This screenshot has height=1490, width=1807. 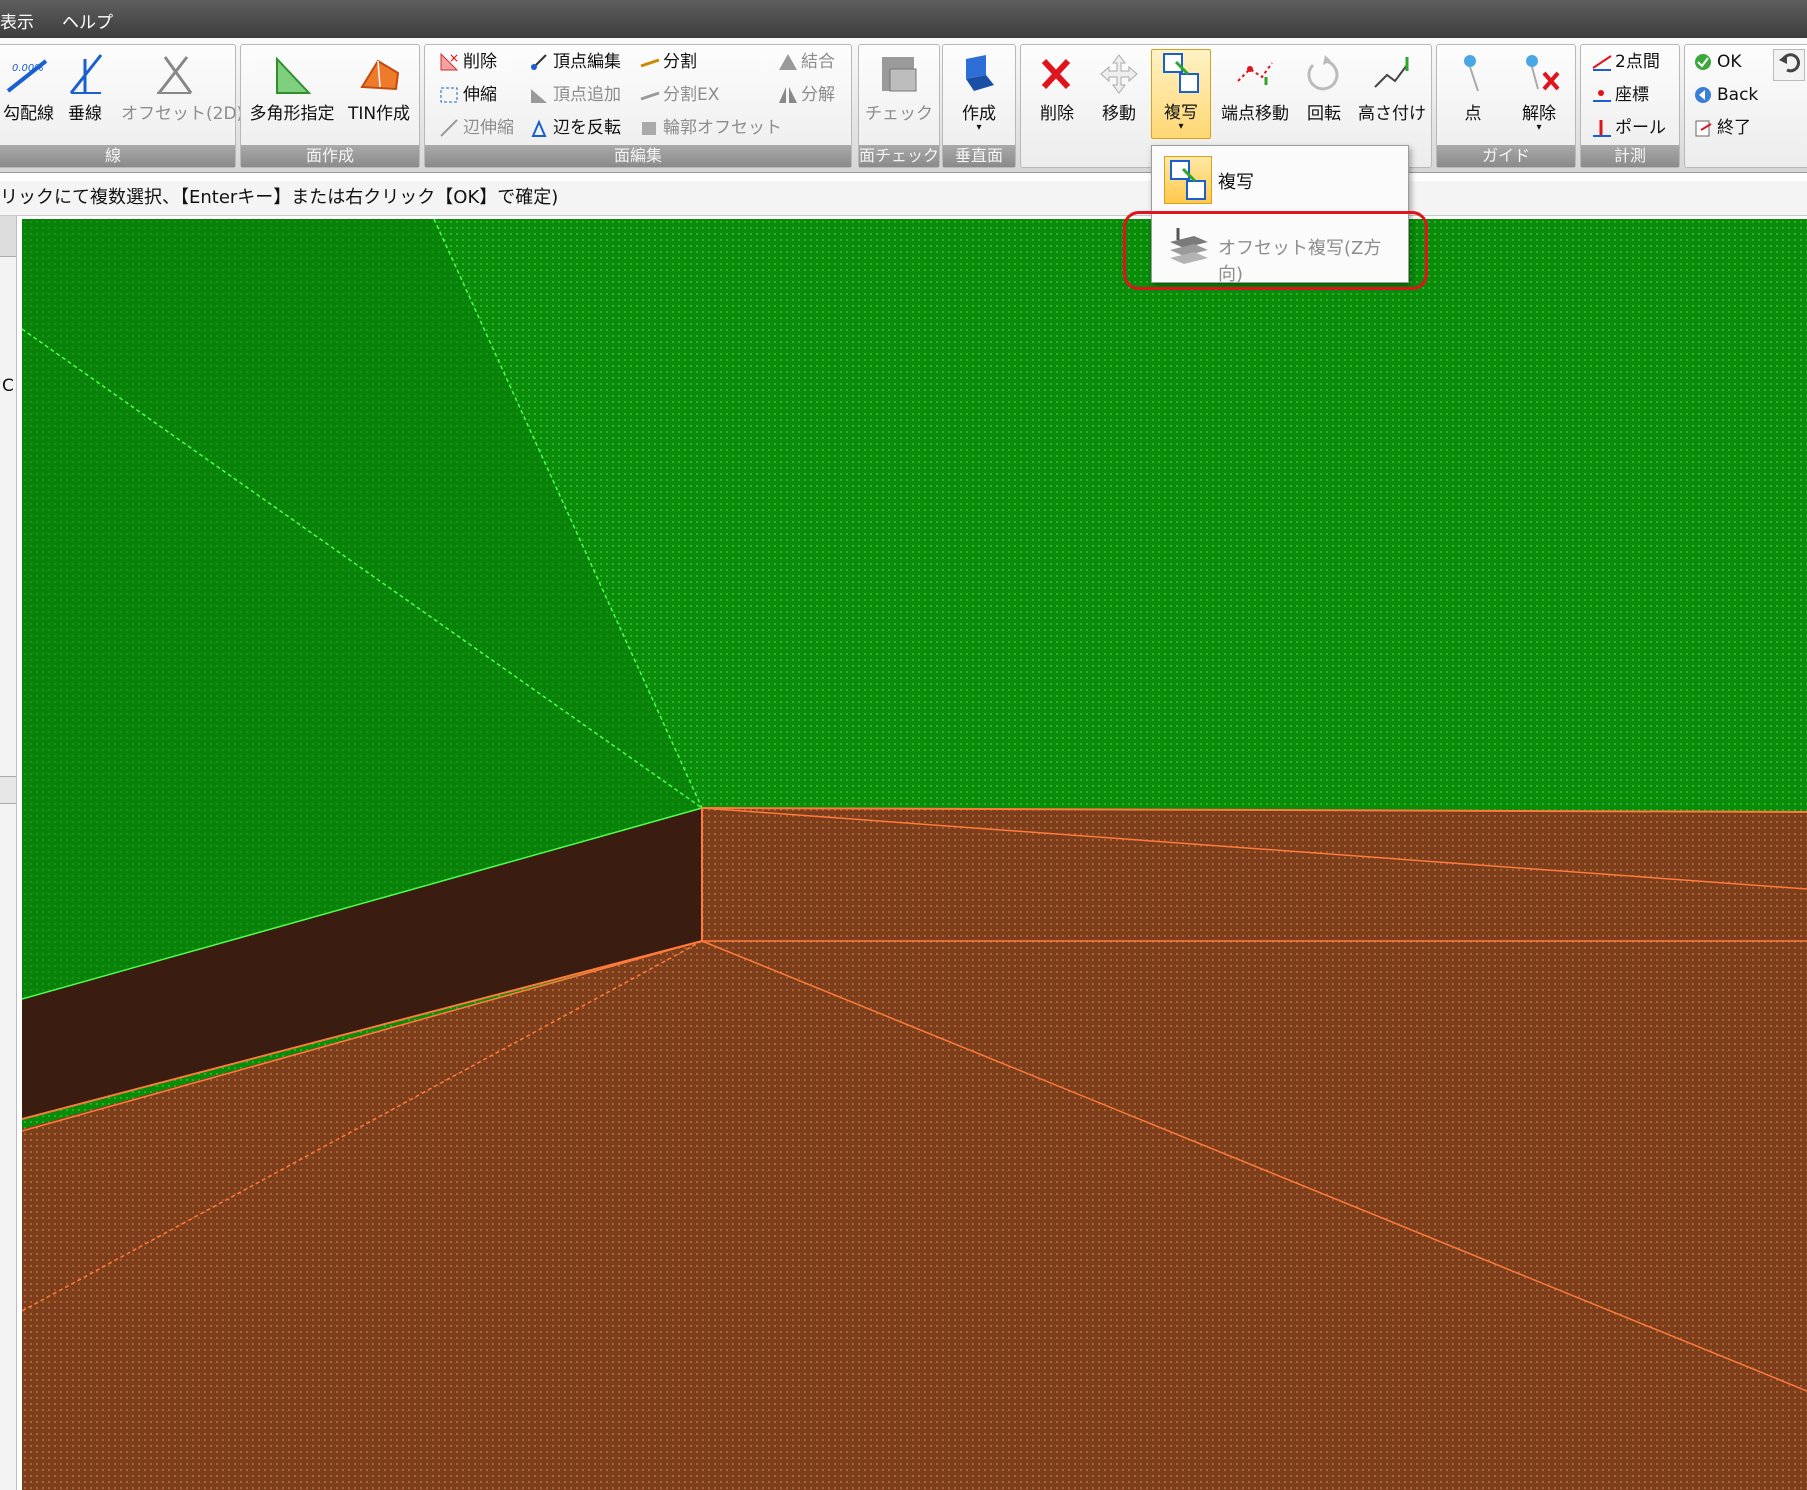 I want to click on guide-point-label: 点, so click(x=1473, y=114).